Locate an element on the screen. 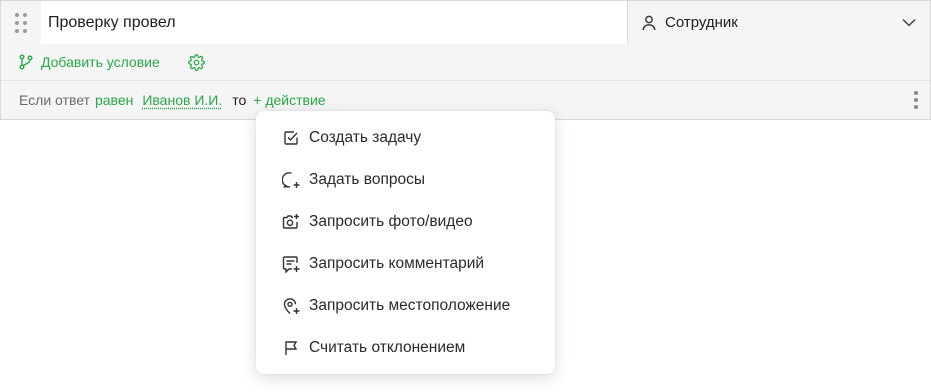 The width and height of the screenshot is (931, 392). menu-item-ask-questions: Задать вопросы is located at coordinates (405, 180).